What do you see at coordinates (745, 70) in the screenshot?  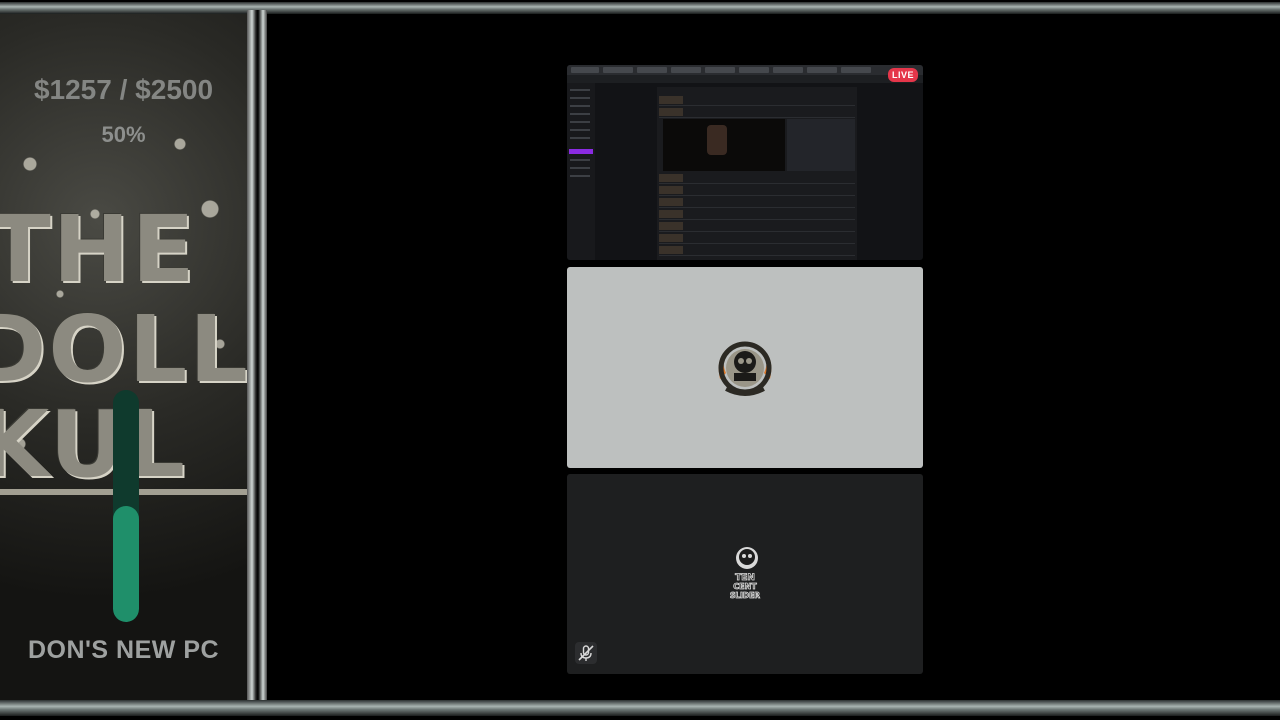 I see `browser-tabbar` at bounding box center [745, 70].